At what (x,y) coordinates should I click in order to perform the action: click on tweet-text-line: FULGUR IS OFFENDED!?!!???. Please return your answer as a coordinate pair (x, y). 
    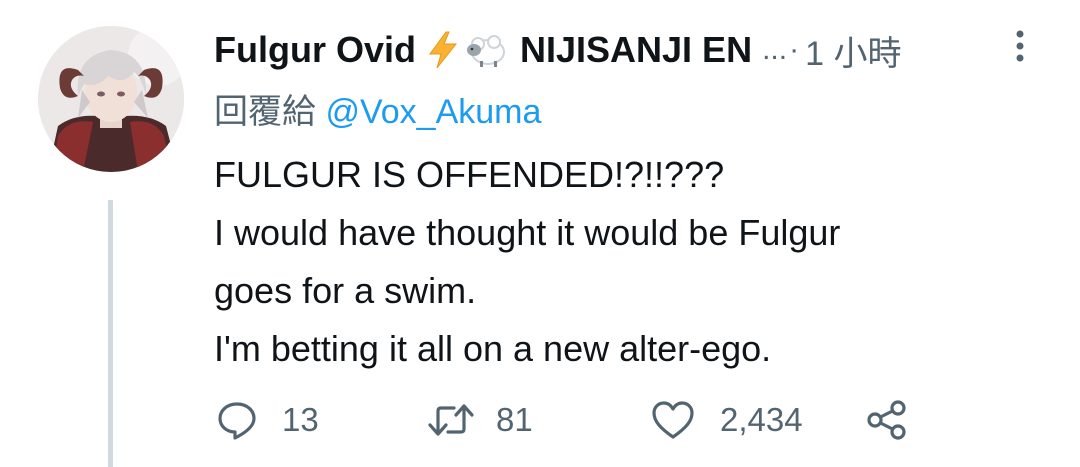
    Looking at the image, I should click on (469, 174).